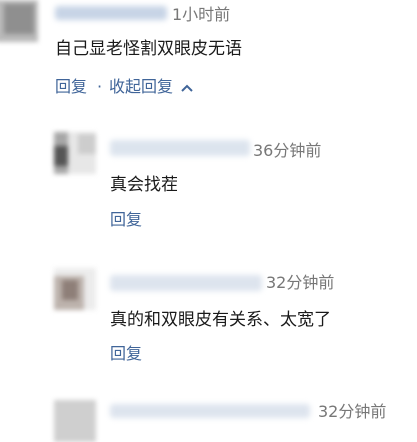  I want to click on comment-time: 1小时前, so click(201, 14).